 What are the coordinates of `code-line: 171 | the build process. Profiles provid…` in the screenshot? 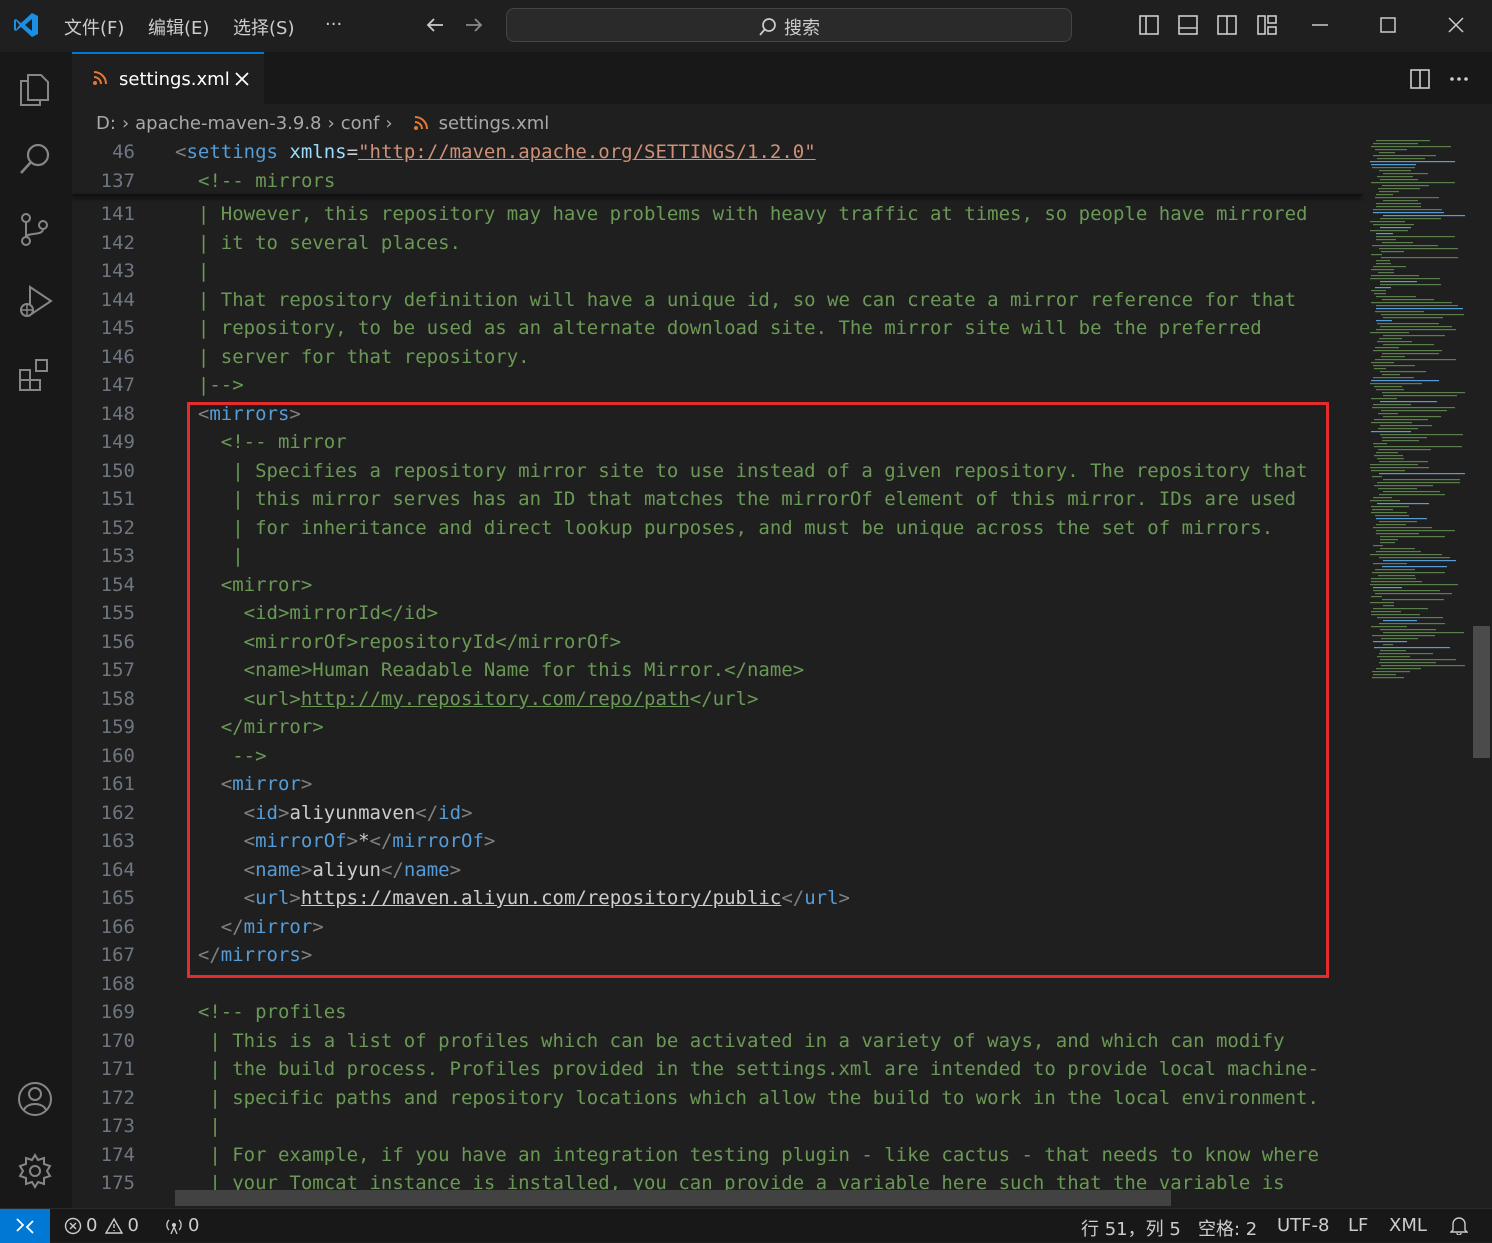 It's located at (717, 1069).